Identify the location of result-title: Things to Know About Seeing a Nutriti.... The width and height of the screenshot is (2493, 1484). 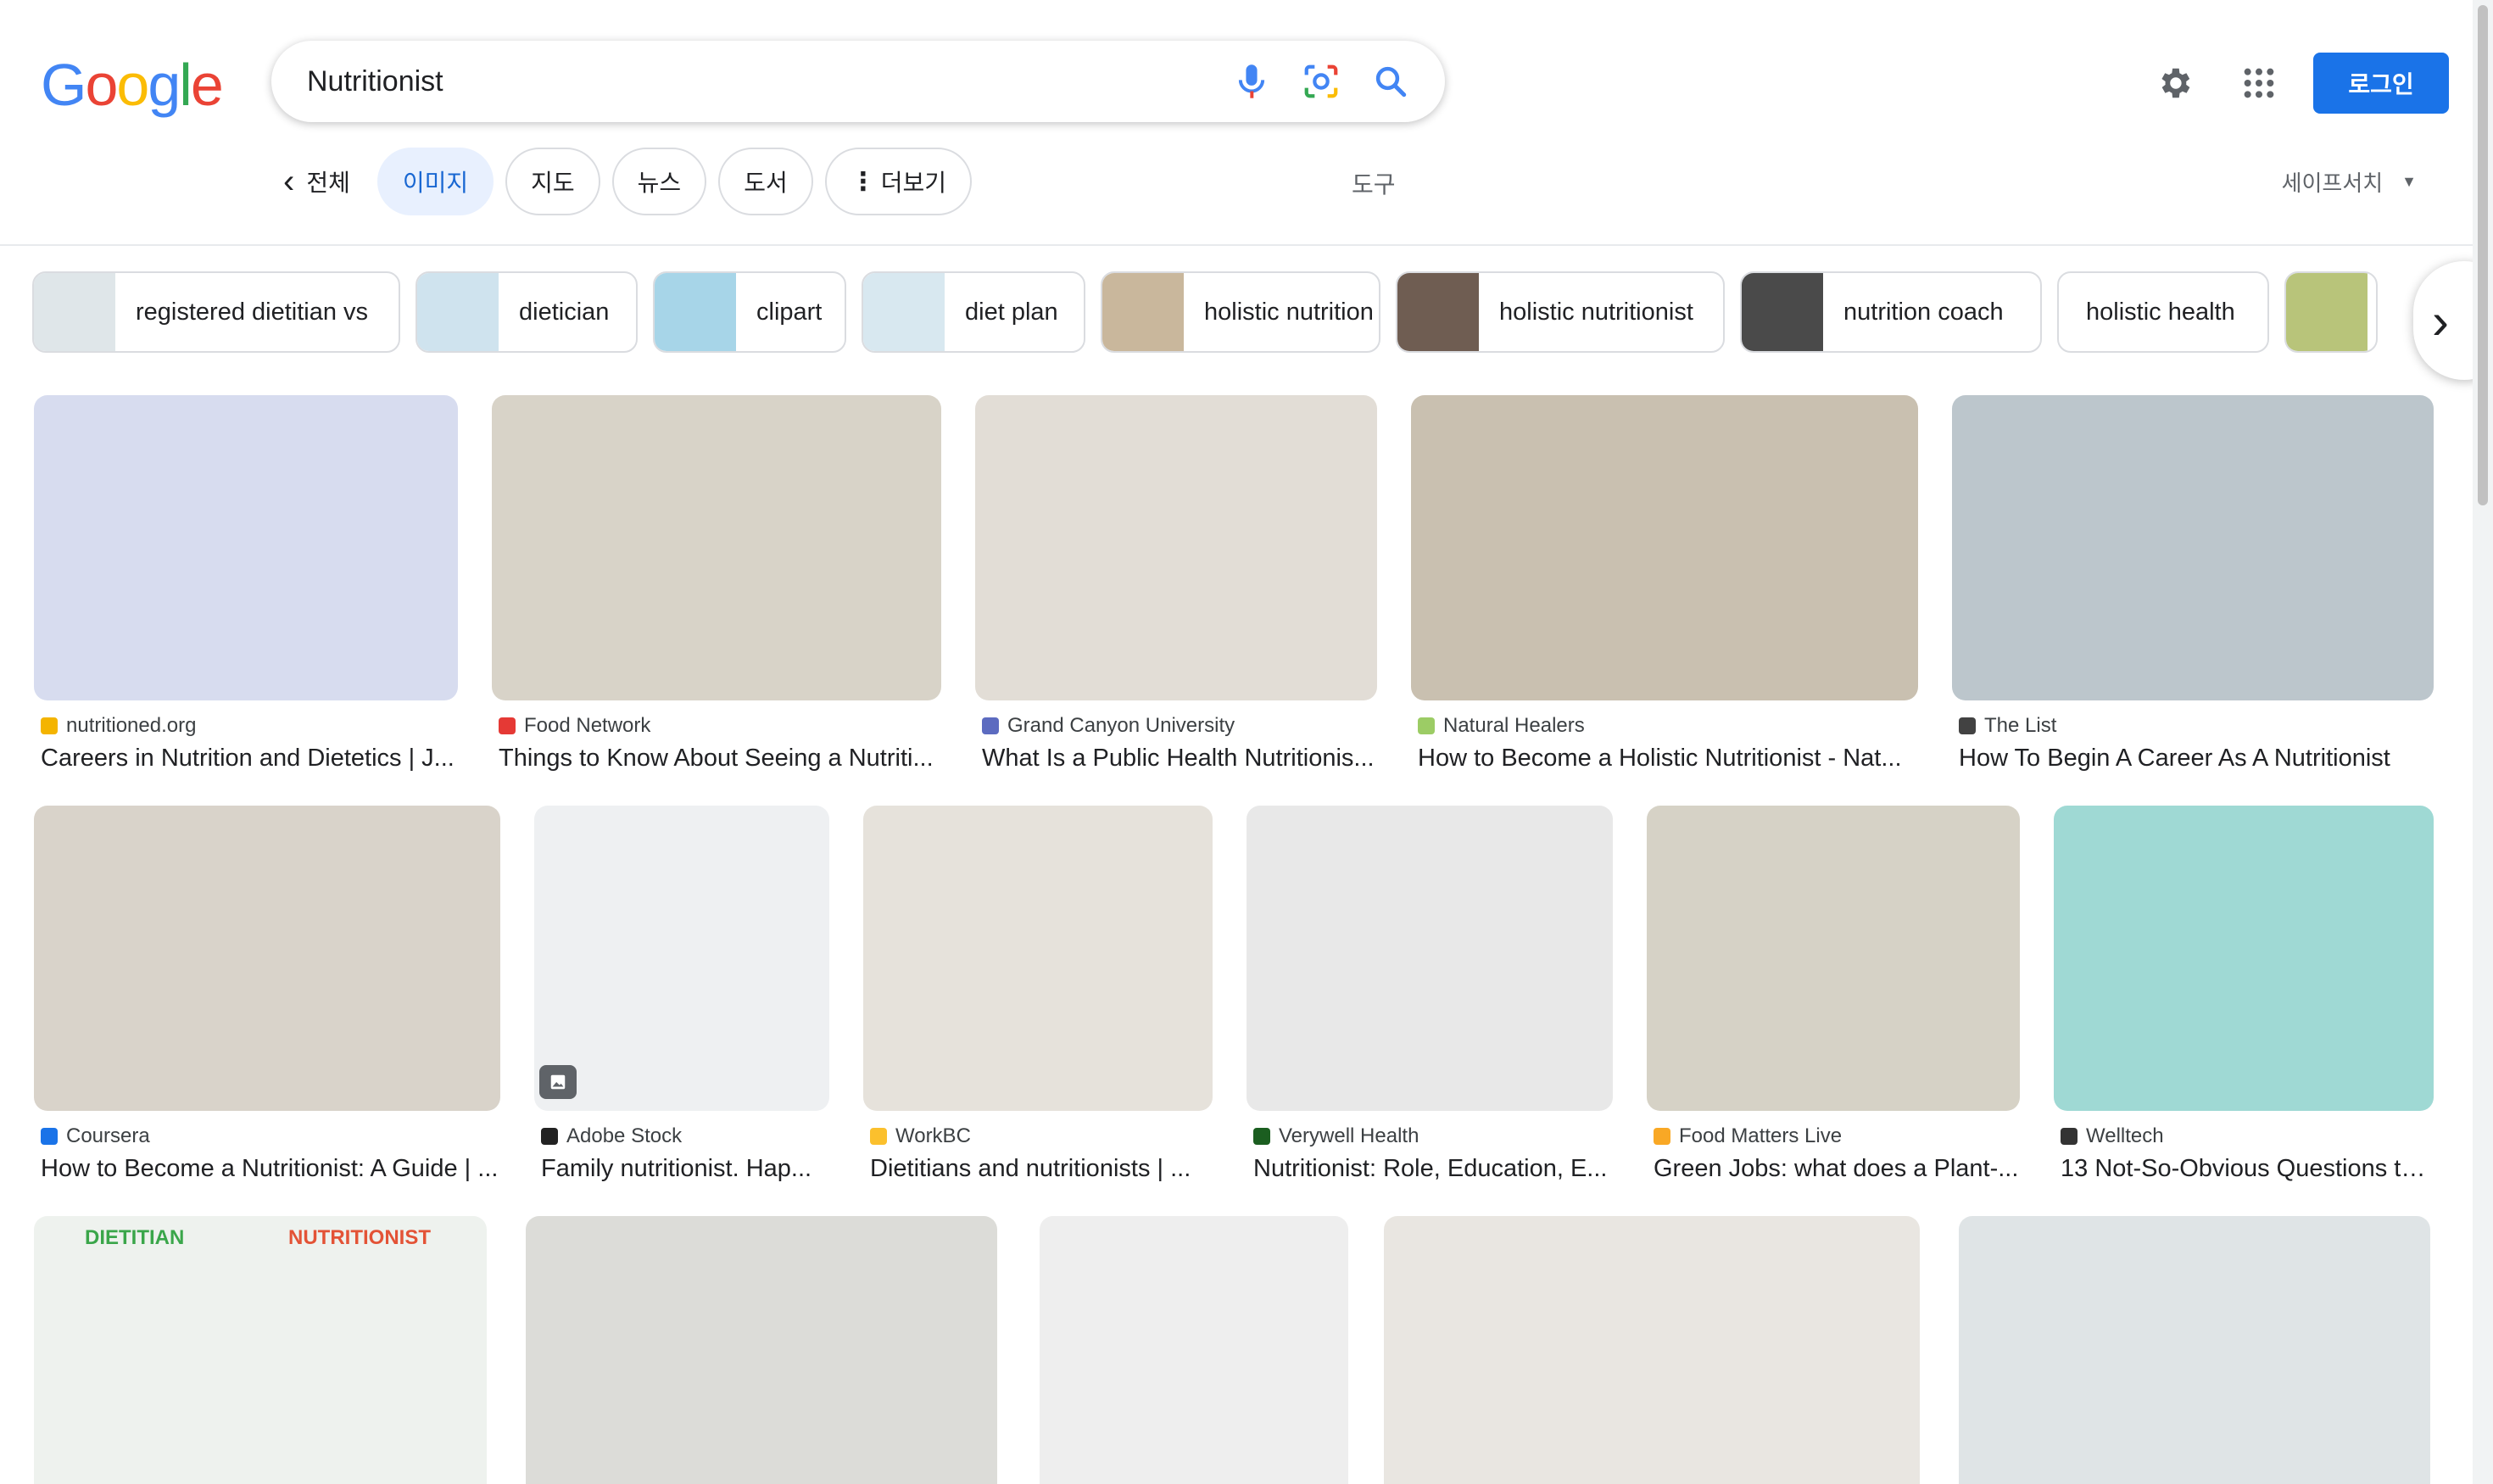
(716, 759).